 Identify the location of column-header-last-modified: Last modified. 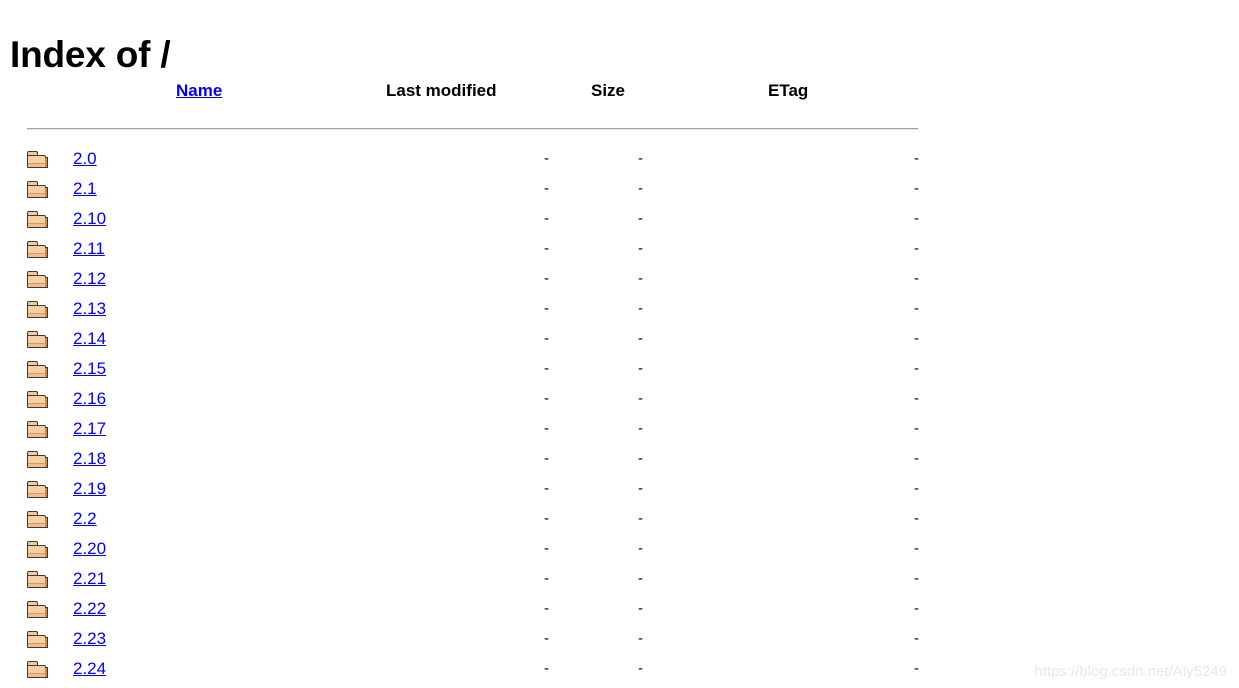
(441, 90).